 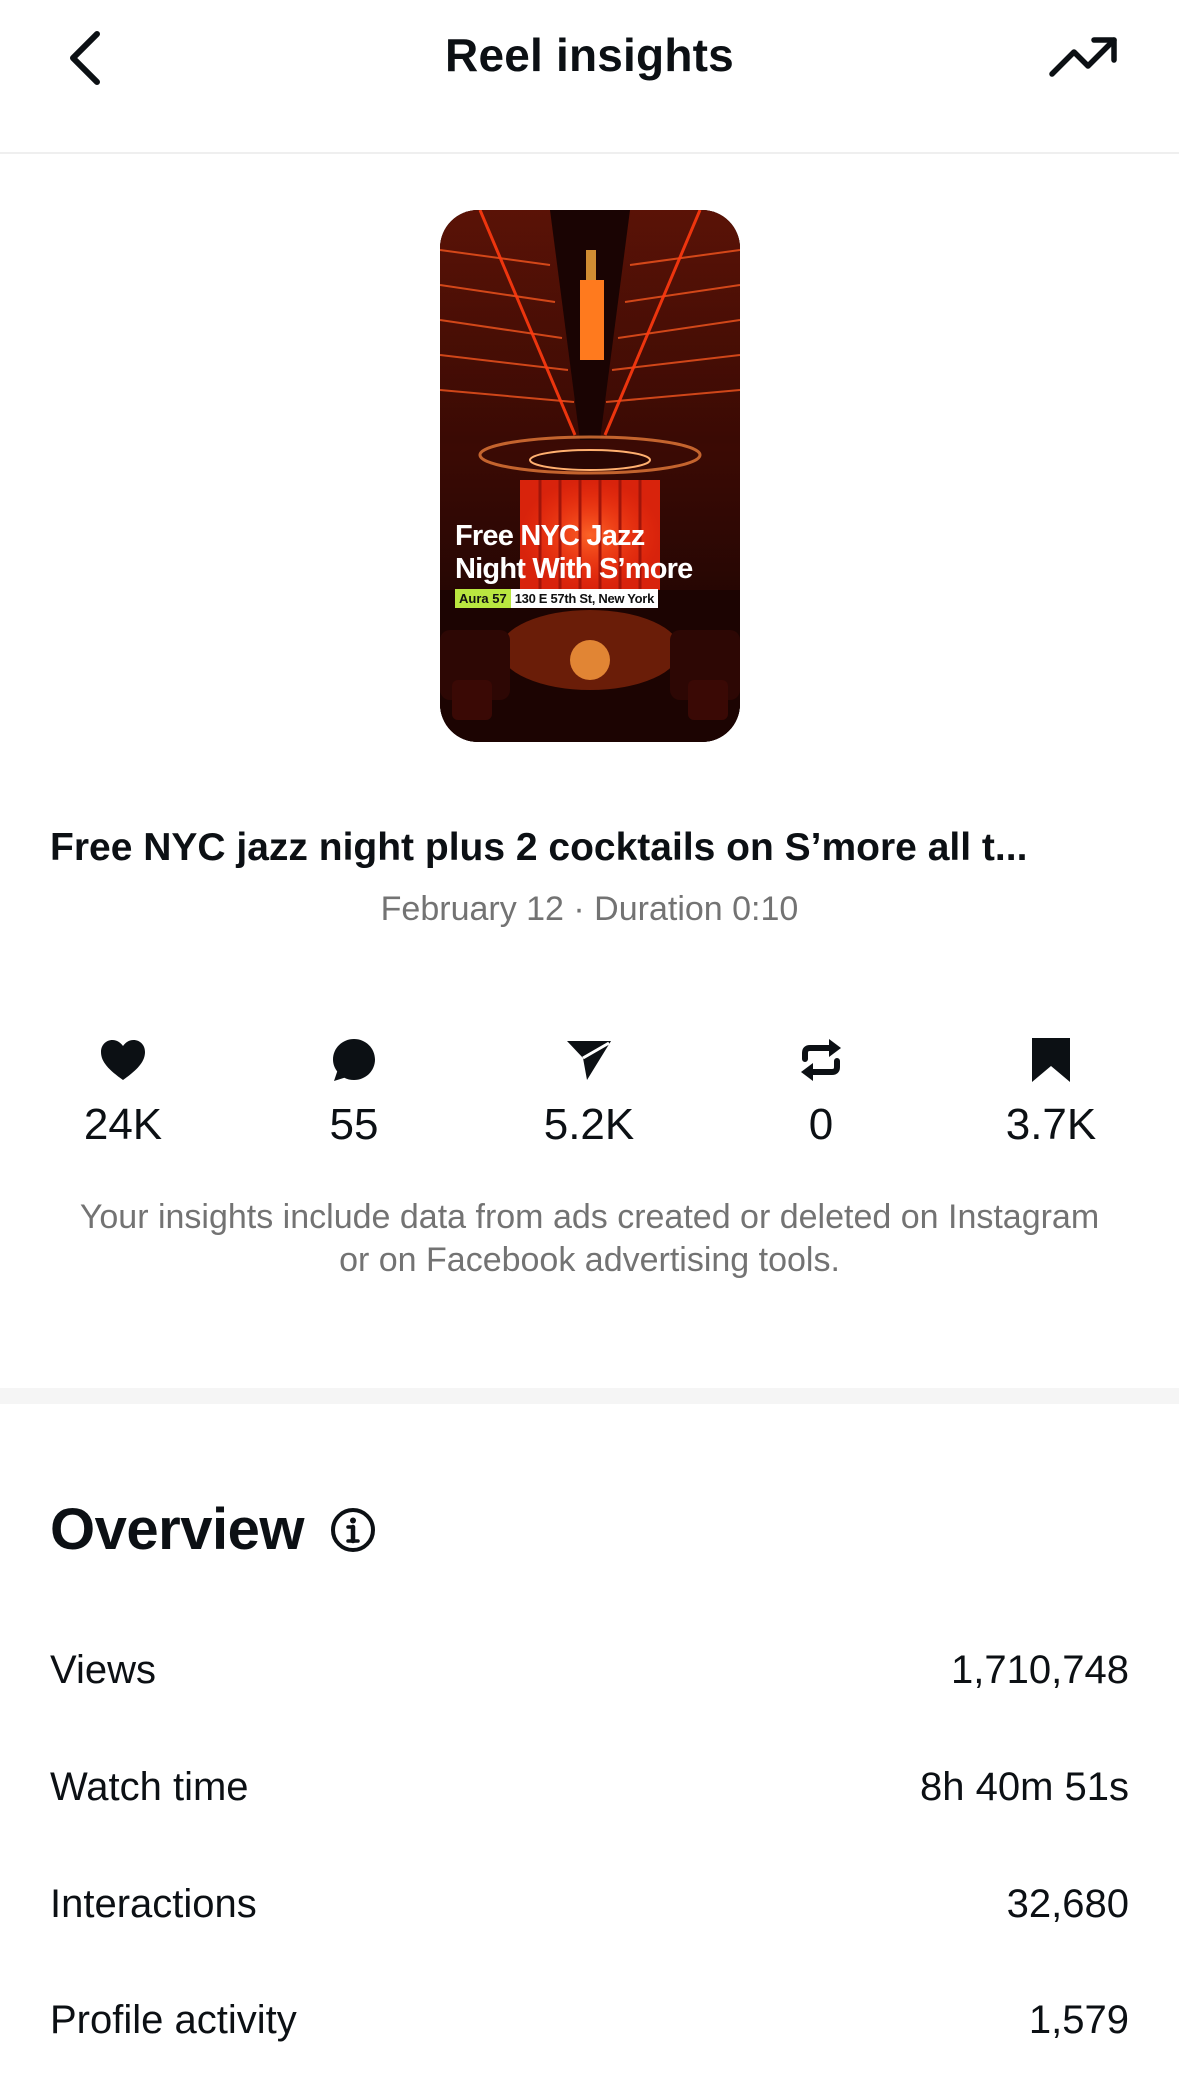 I want to click on reel-cover-image, so click(x=590, y=476).